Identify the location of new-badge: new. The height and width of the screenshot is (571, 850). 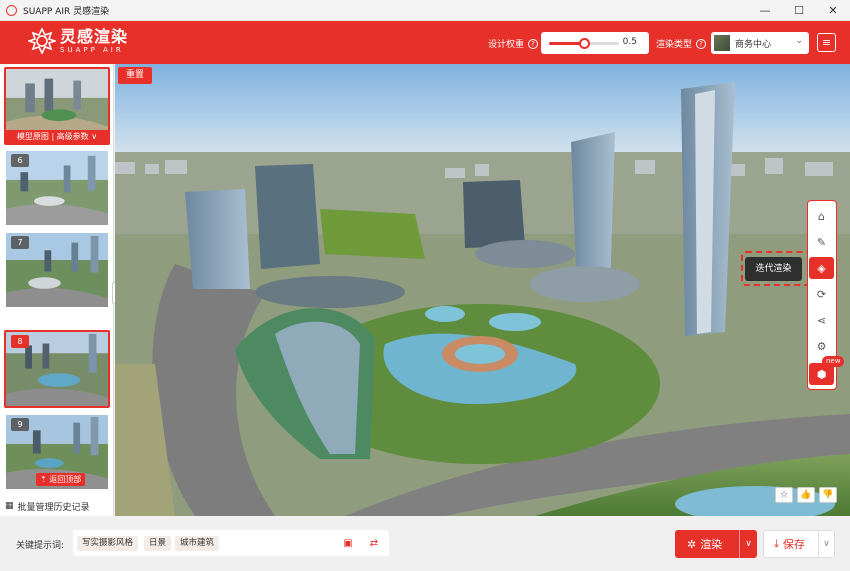
(833, 361).